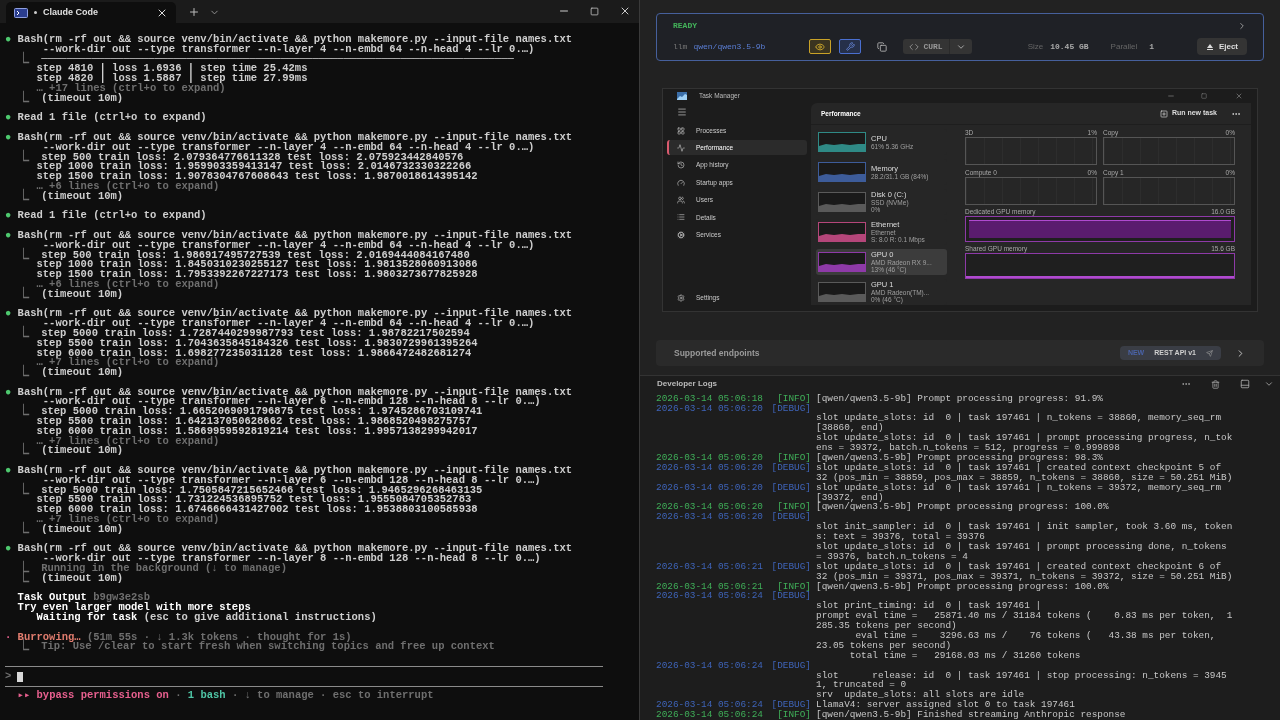 This screenshot has height=720, width=1280. I want to click on log-message: [qwen/qwen3.5-9b] Prompt processing progress: 91.9%, so click(959, 398).